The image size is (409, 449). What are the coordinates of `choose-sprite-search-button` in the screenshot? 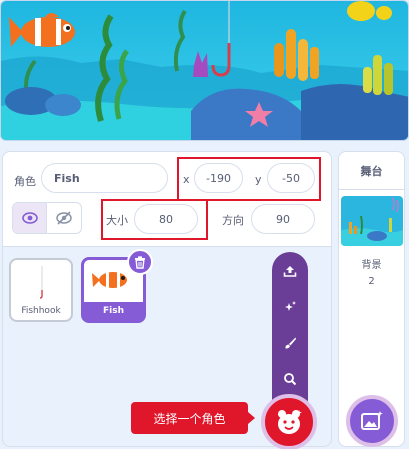 It's located at (290, 379).